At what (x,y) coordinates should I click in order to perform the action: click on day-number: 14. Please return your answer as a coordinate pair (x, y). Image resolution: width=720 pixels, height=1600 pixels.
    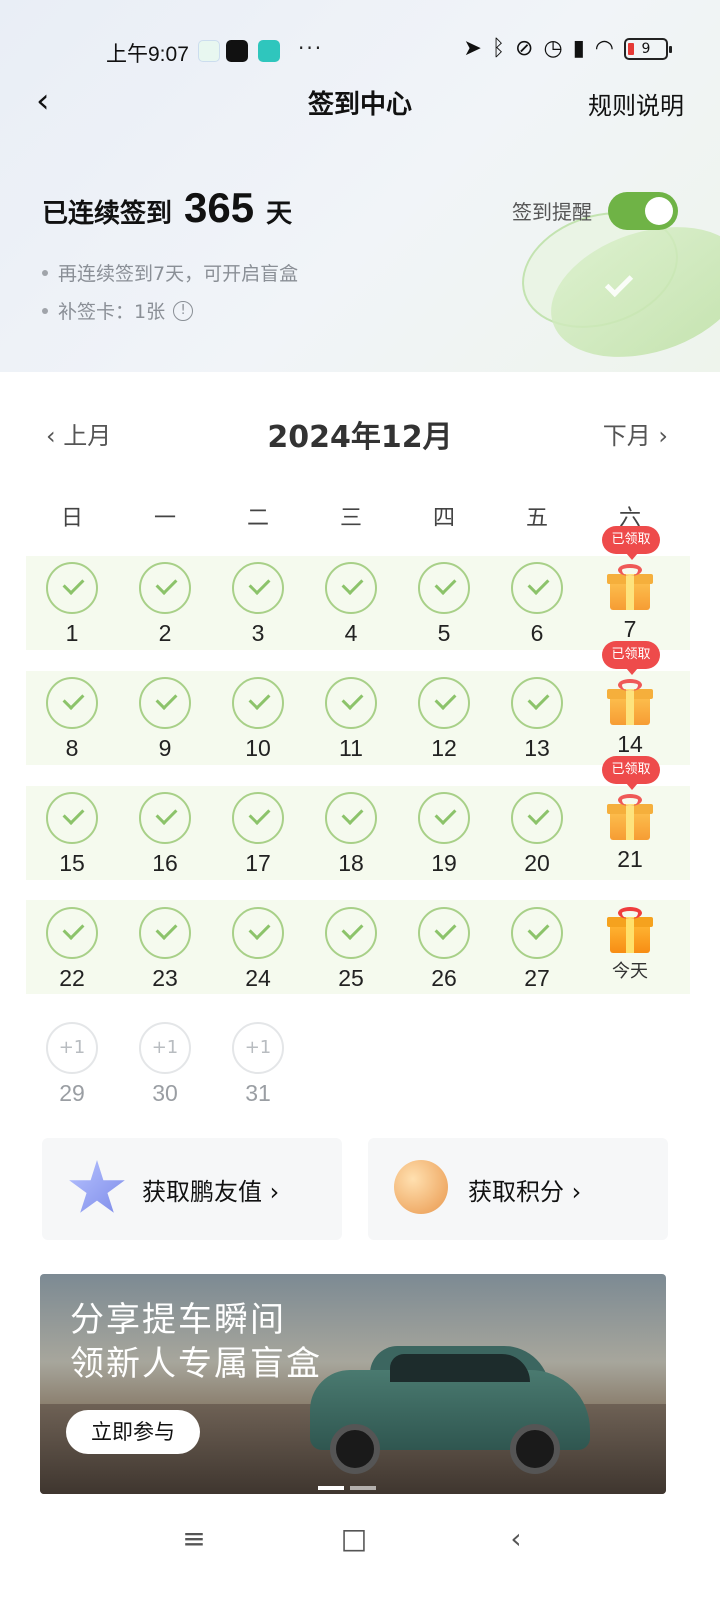
    Looking at the image, I should click on (630, 744).